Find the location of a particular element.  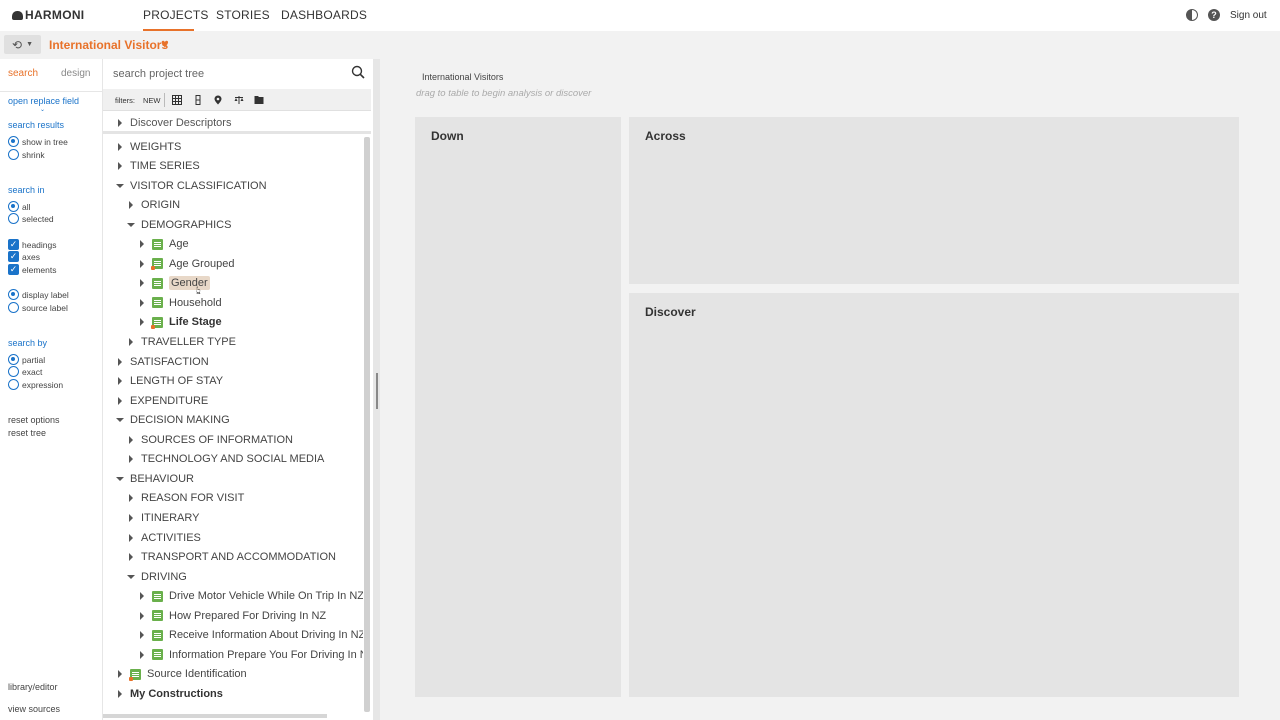

tree-item: My Constructions is located at coordinates (169, 693).